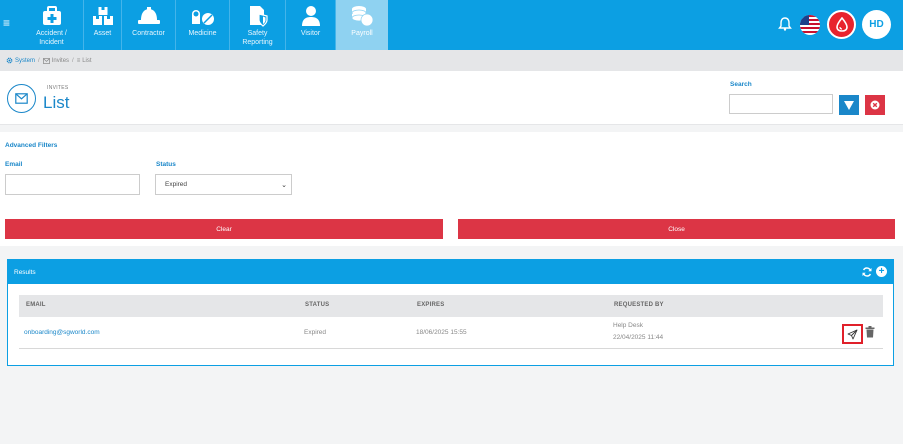 The height and width of the screenshot is (444, 903). I want to click on pills-icon, so click(203, 16).